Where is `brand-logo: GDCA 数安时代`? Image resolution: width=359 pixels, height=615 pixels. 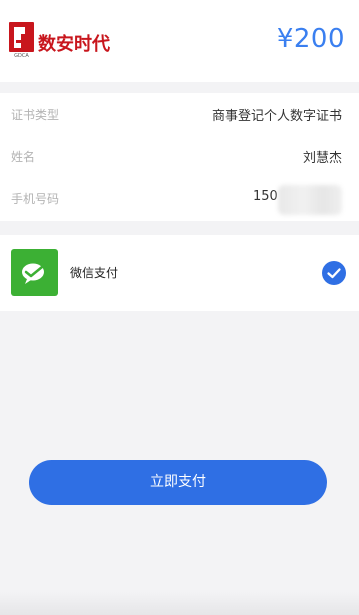 brand-logo: GDCA 数安时代 is located at coordinates (68, 42).